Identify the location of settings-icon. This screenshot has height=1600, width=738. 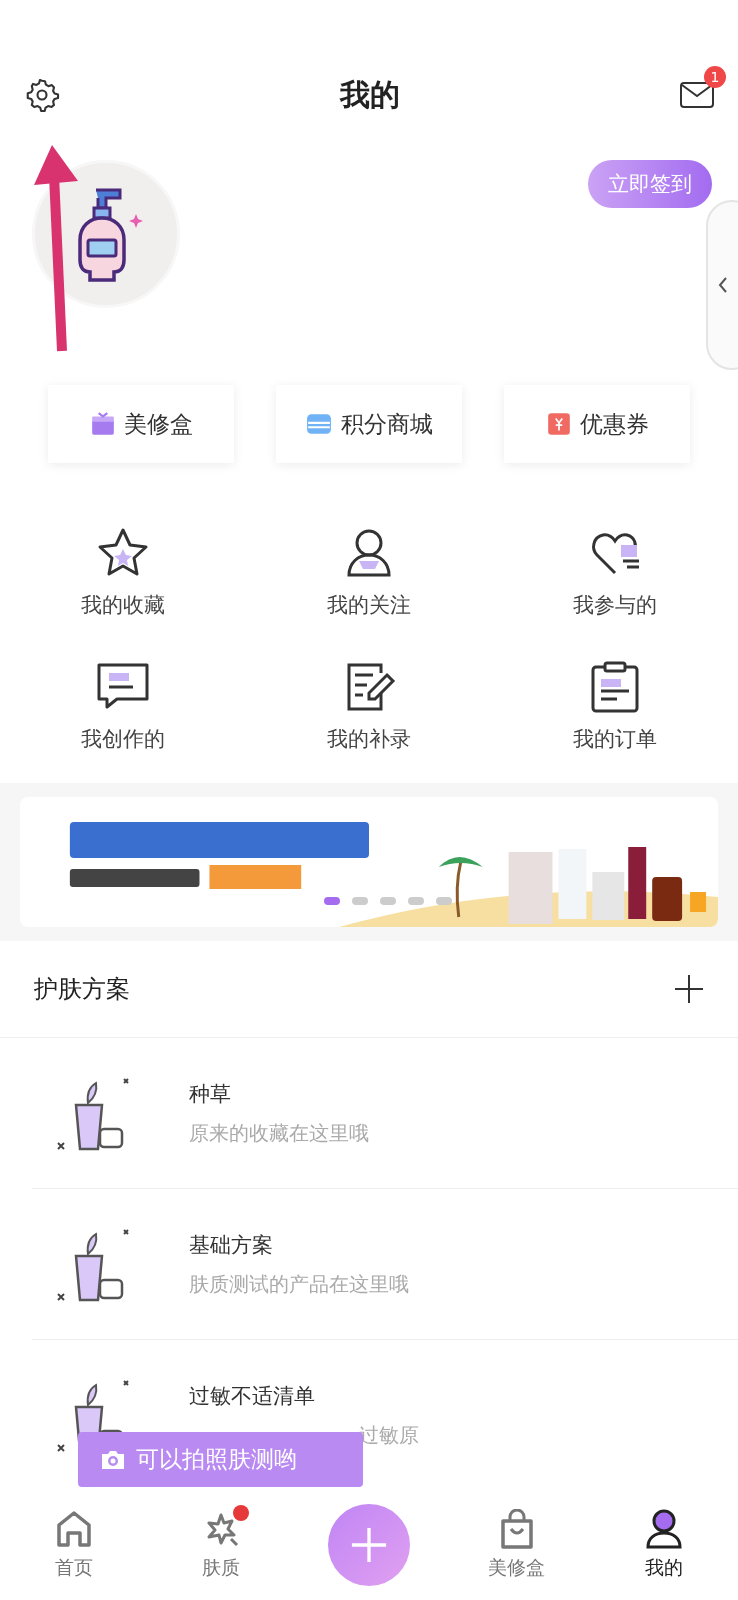
(42, 95).